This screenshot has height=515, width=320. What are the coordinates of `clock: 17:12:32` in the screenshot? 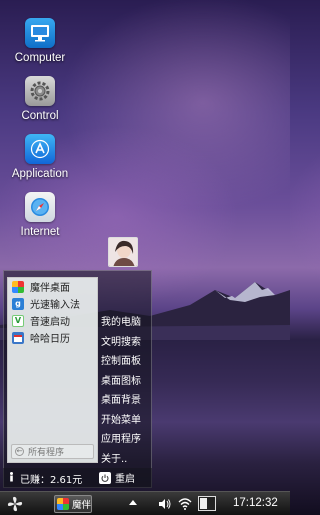 It's located at (255, 503).